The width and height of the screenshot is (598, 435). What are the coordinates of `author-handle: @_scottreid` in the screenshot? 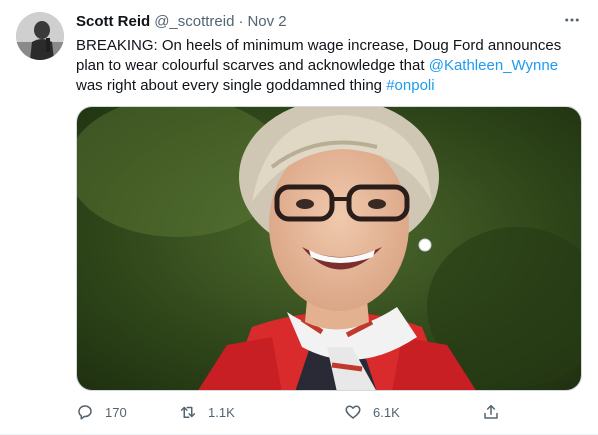 It's located at (194, 22).